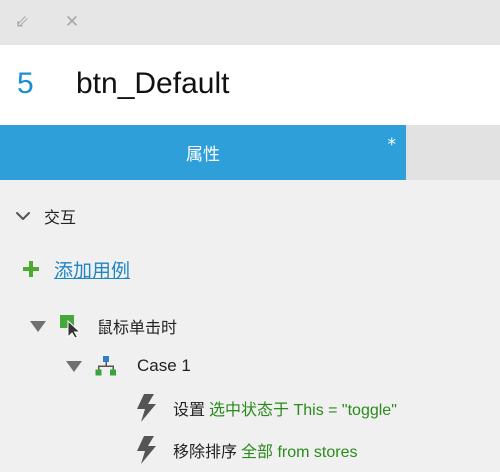  Describe the element at coordinates (299, 452) in the screenshot. I see `action-detail: 全部 from stores` at that location.